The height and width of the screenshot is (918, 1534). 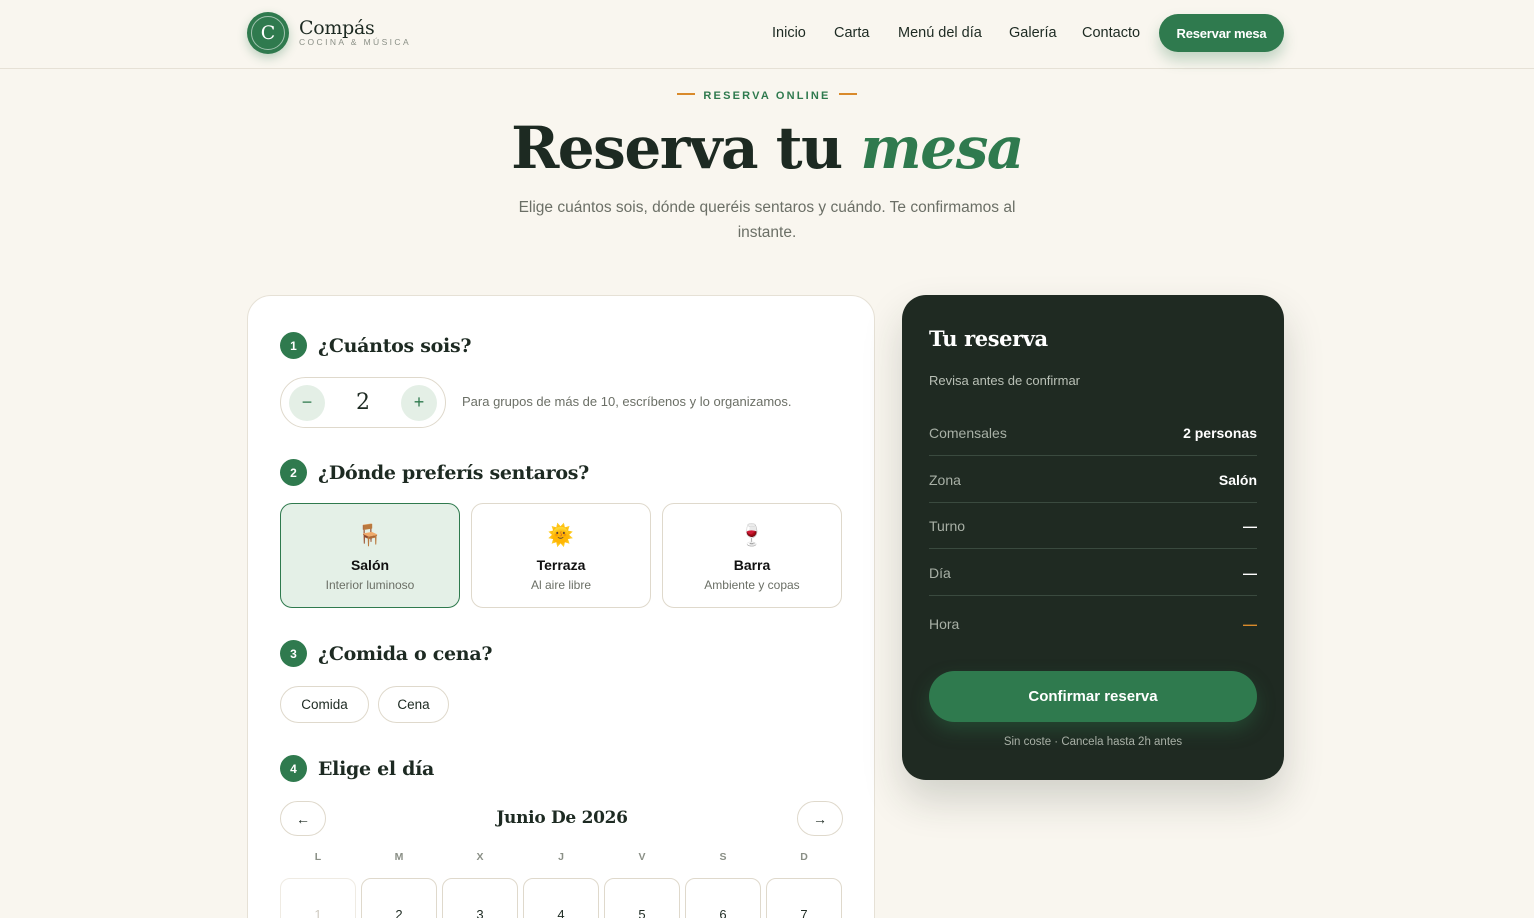 I want to click on section-eyebrow: RESERVA ONLINE, so click(x=767, y=96).